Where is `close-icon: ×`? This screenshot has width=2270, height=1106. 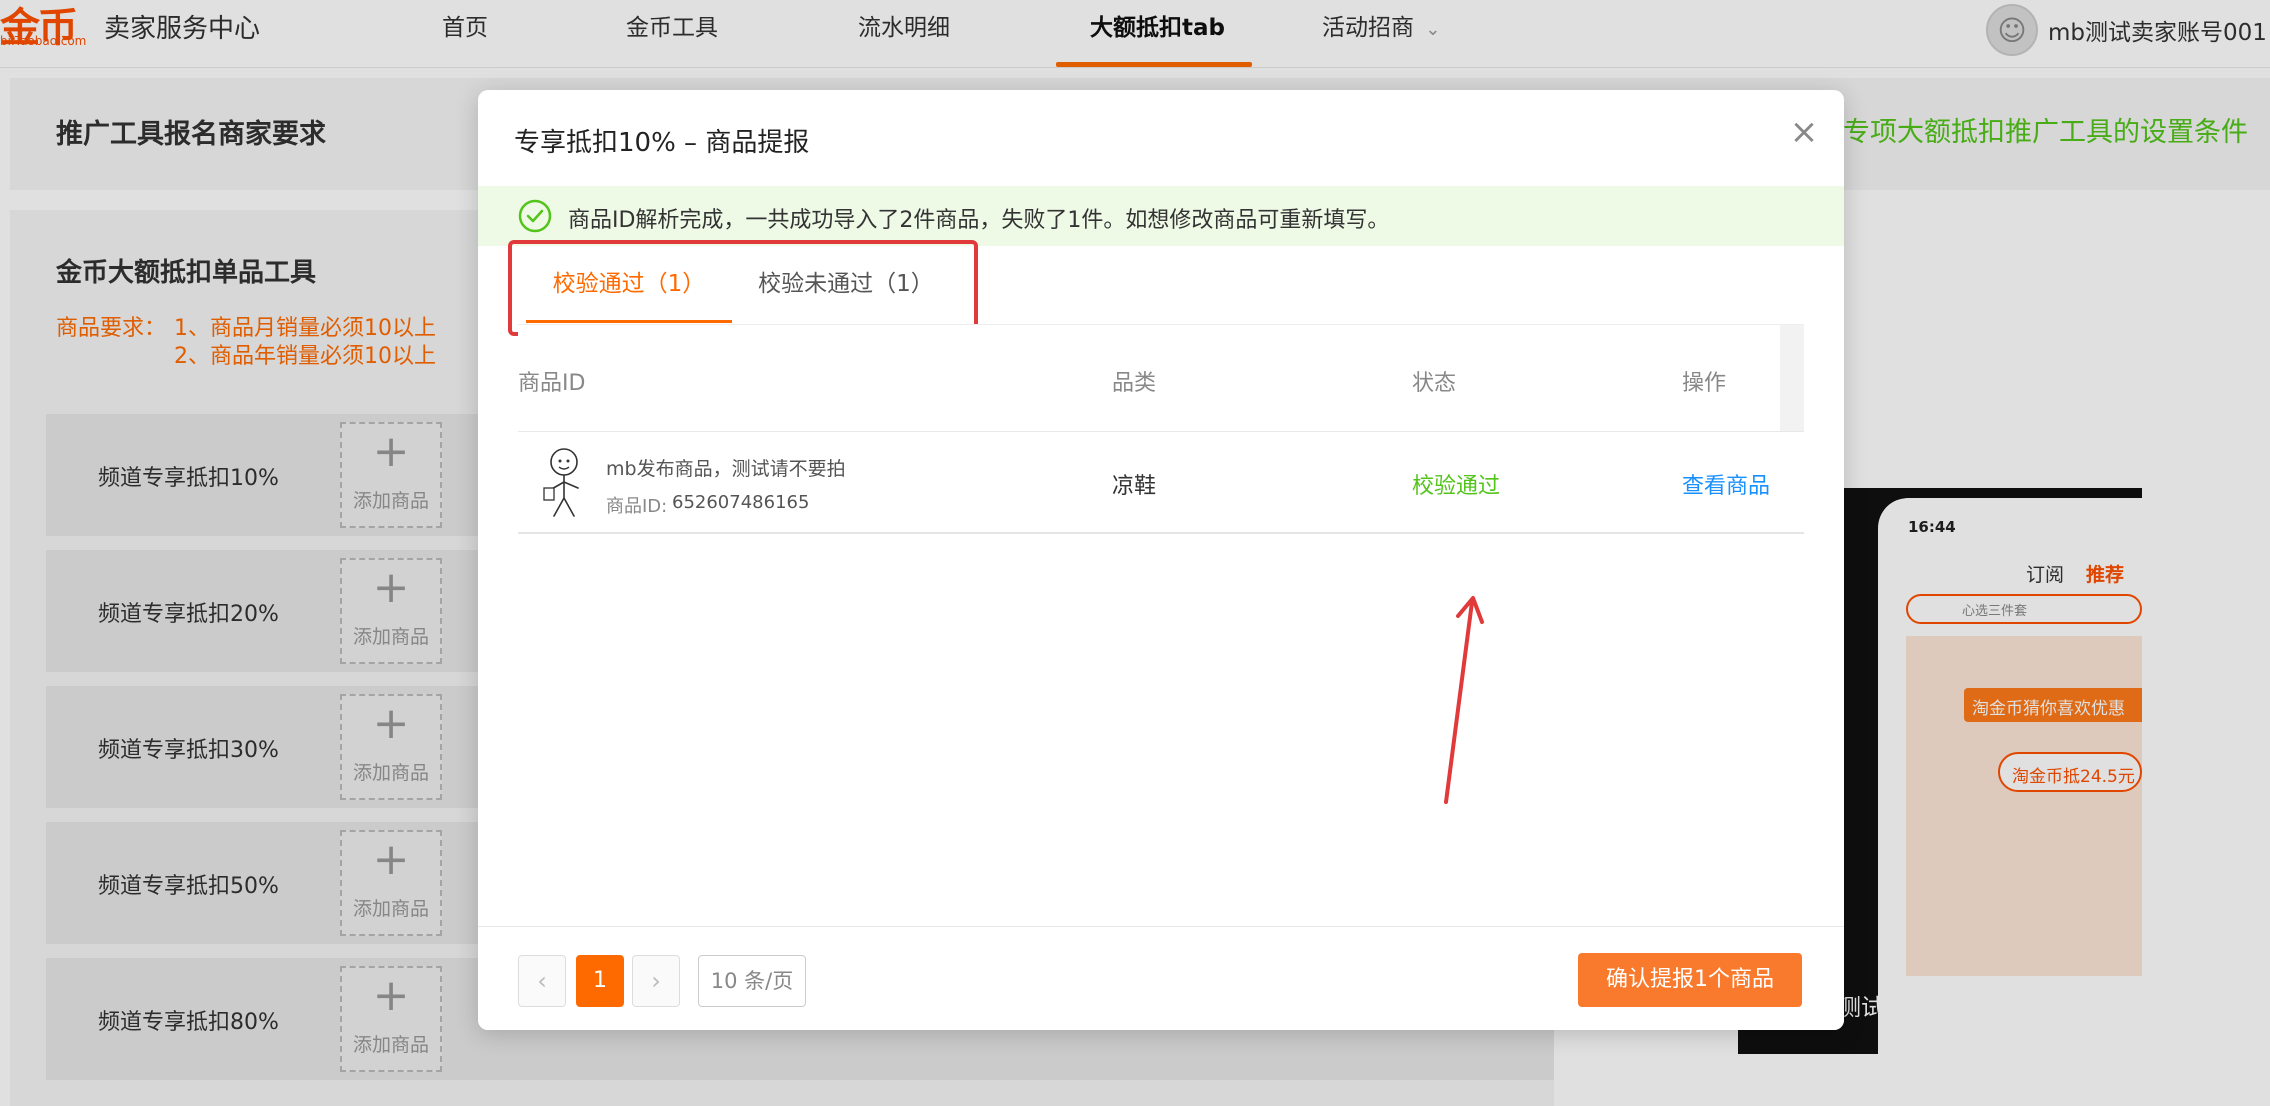 close-icon: × is located at coordinates (1804, 132).